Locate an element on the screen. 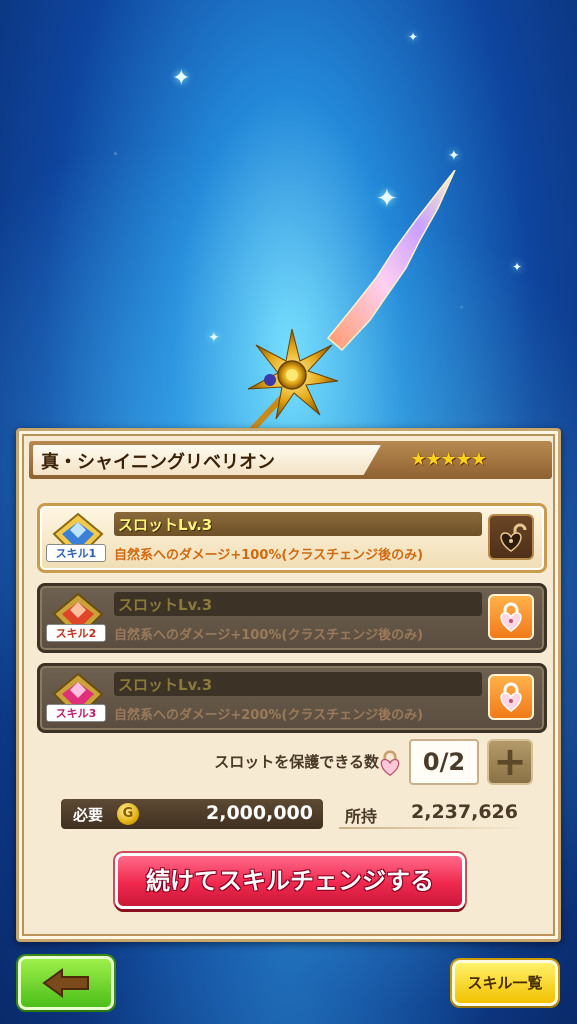  gold-coin-icon: G is located at coordinates (128, 814).